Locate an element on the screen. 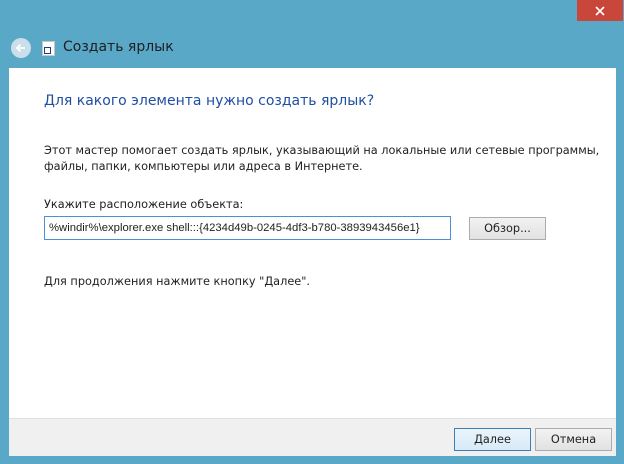 The width and height of the screenshot is (624, 464). close-button is located at coordinates (600, 10).